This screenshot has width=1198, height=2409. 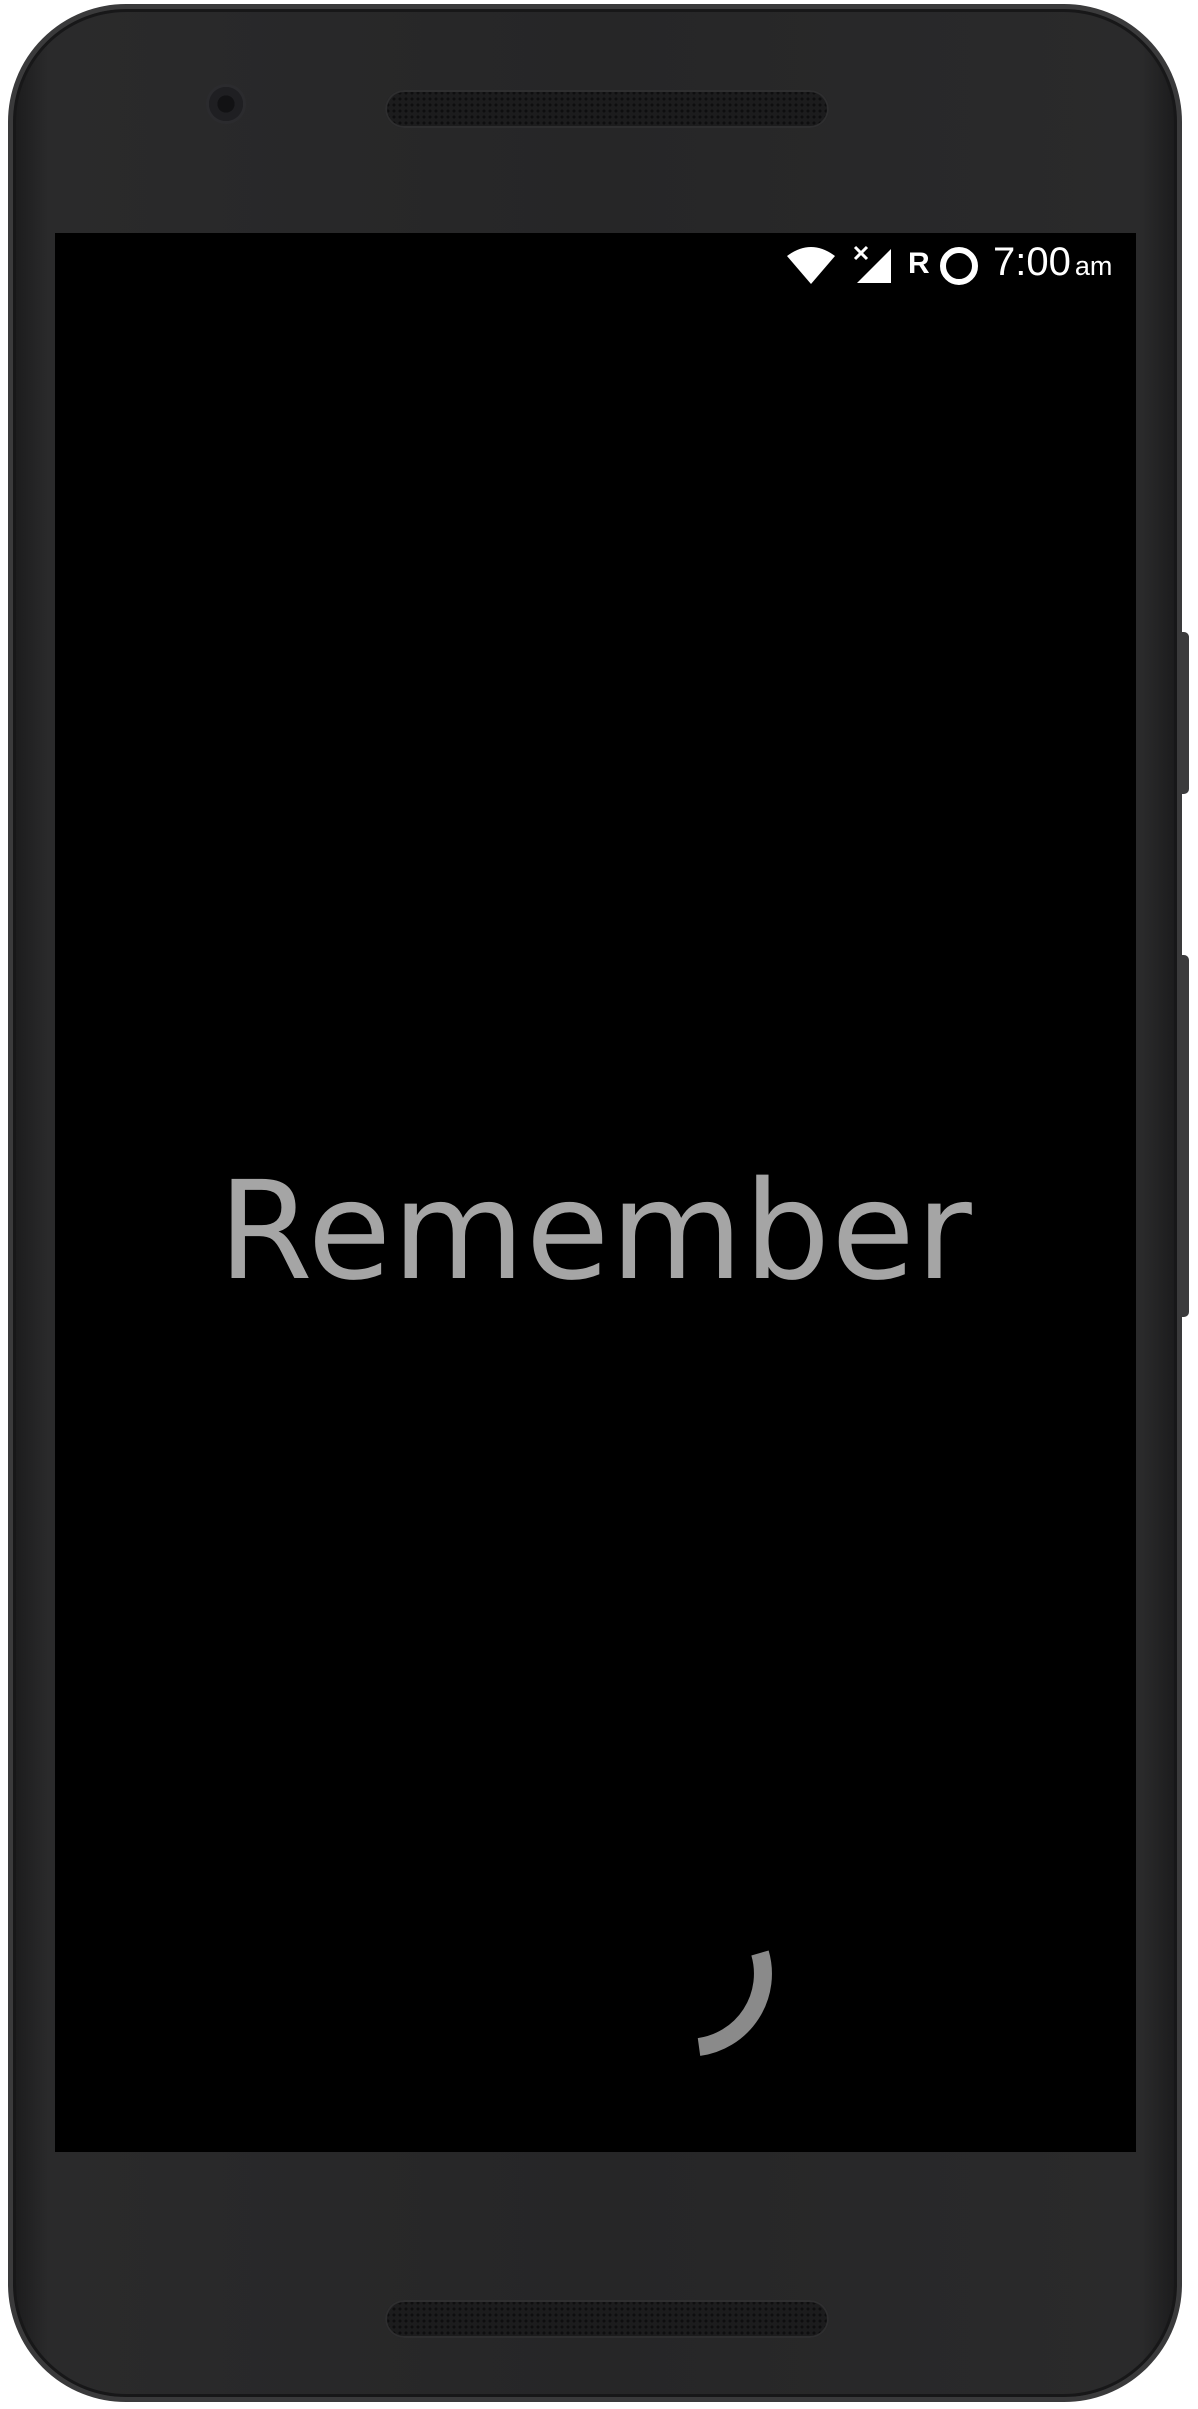 I want to click on power-button, so click(x=1184, y=713).